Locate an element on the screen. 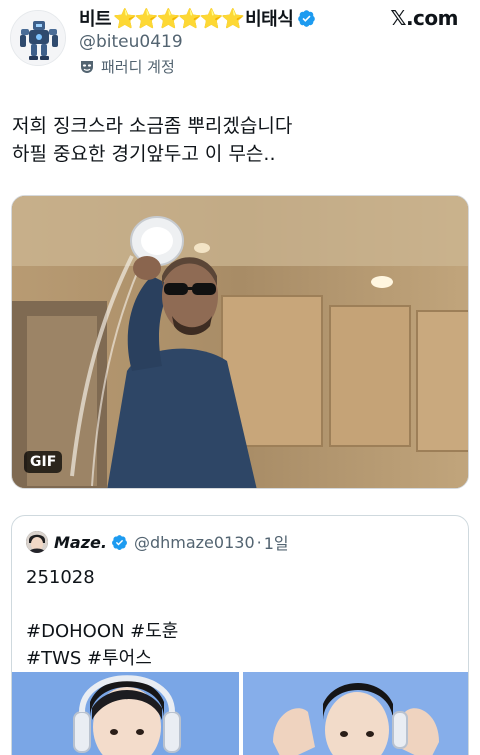 This screenshot has height=755, width=480. quoted-line: #DOHOON #도훈 is located at coordinates (102, 631).